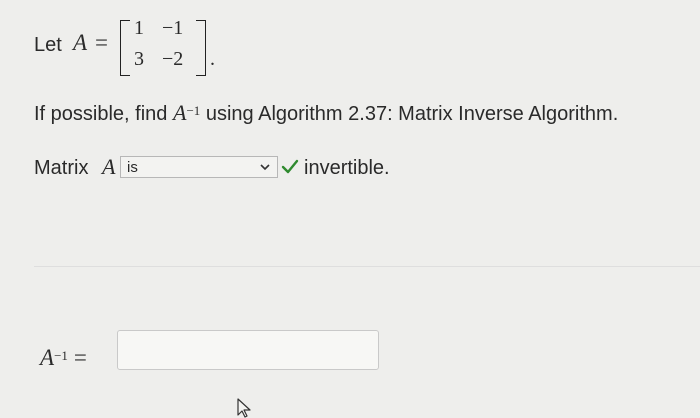 Image resolution: width=700 pixels, height=418 pixels. I want to click on matrix-cell-1-2: −1, so click(173, 28).